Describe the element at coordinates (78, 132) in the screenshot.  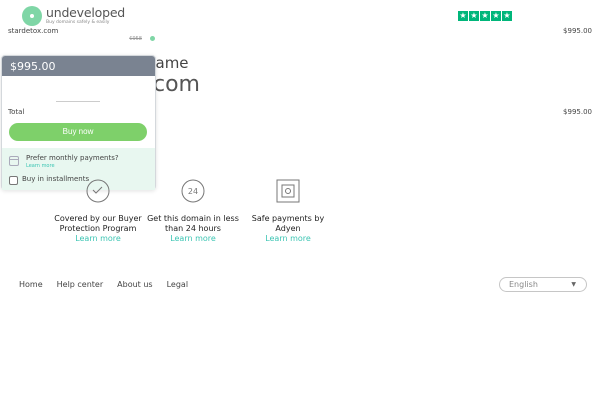
I see `buy-now-button: Buy now` at that location.